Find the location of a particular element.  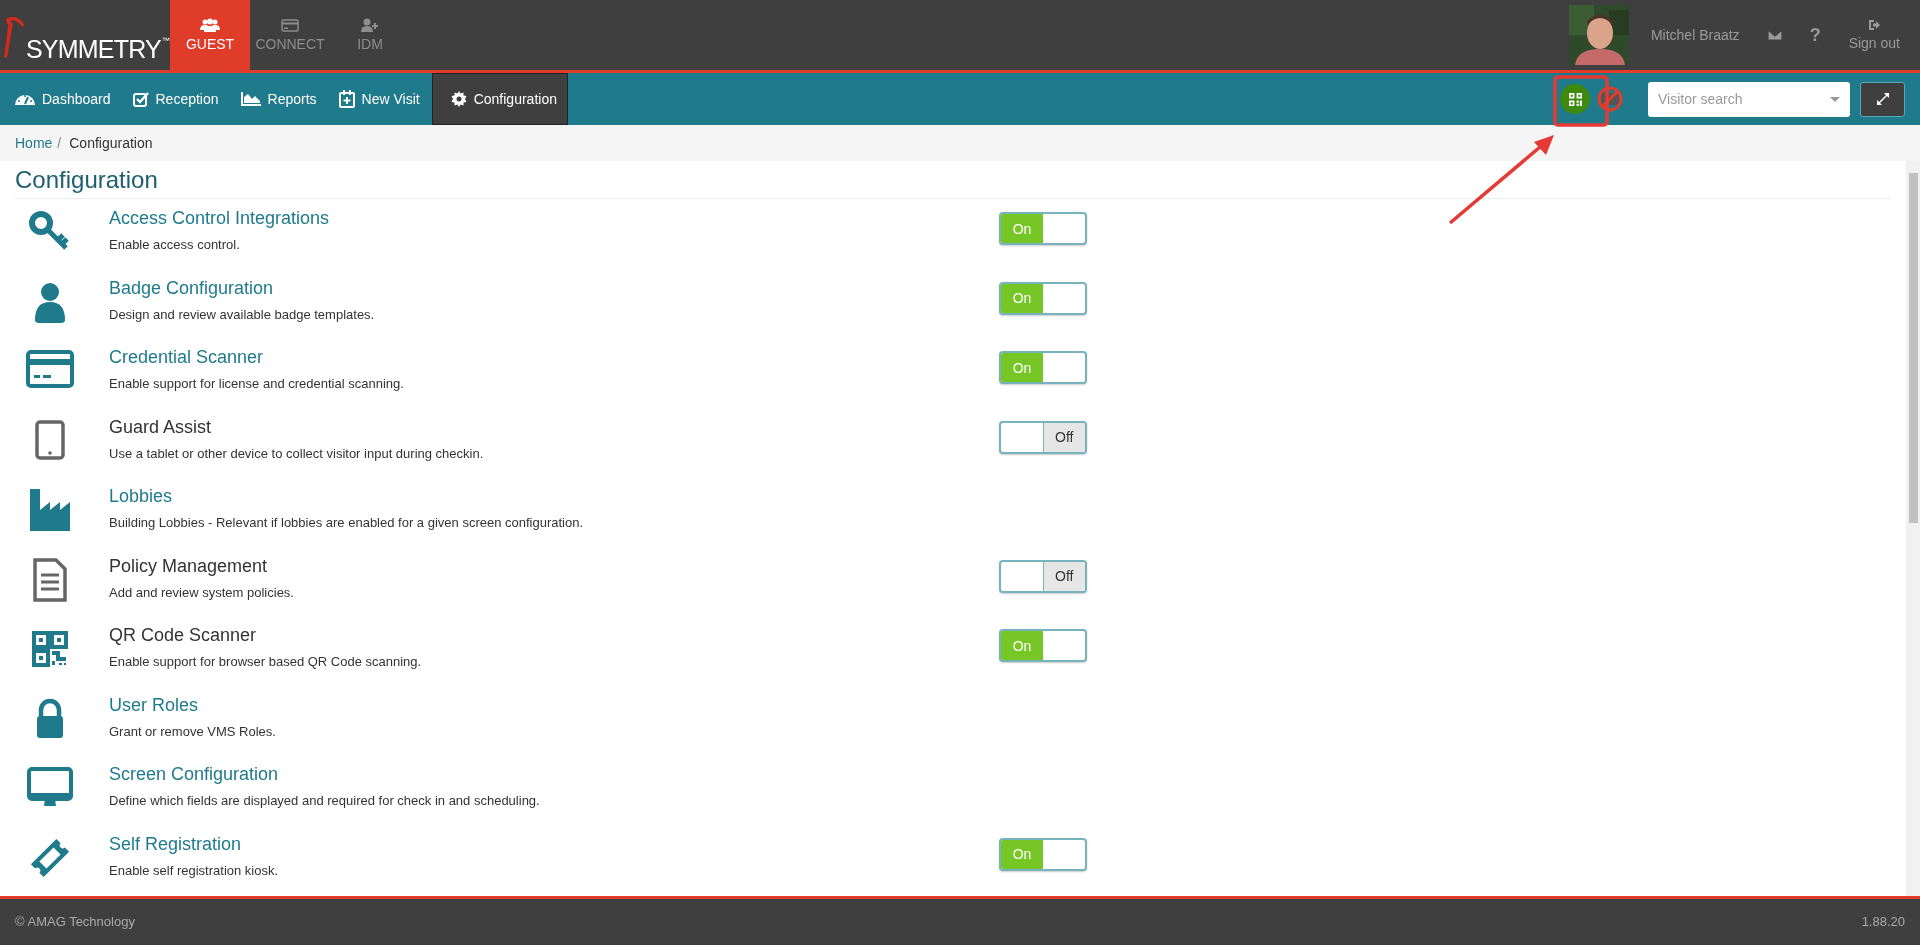

expand-button is located at coordinates (1882, 99).